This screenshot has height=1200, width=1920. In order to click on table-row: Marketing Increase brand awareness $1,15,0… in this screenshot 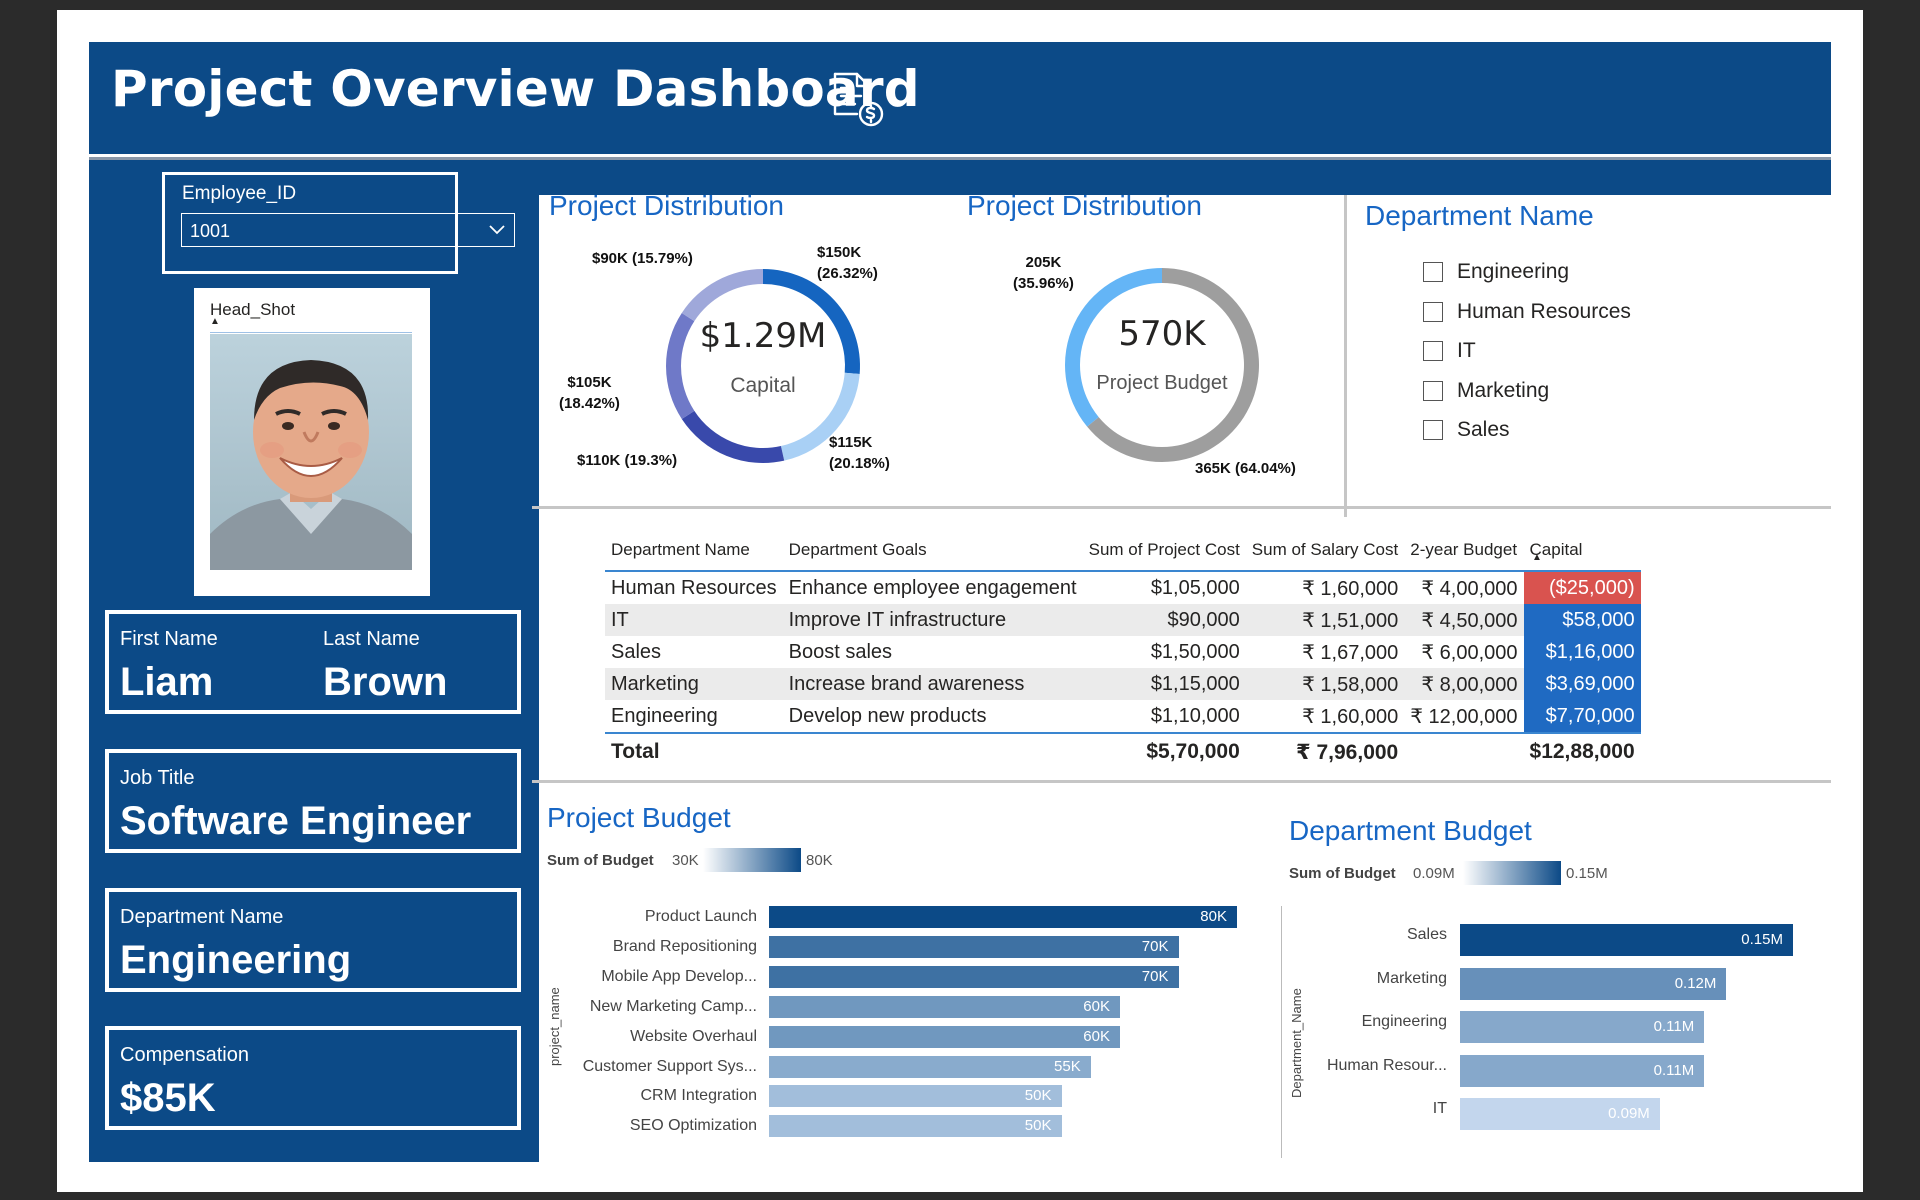, I will do `click(1123, 684)`.